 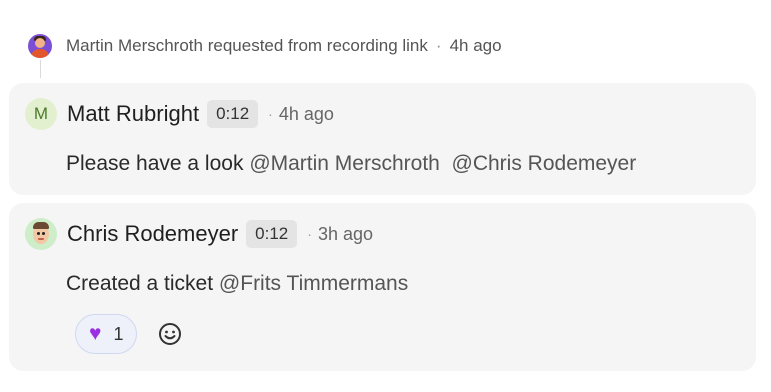 What do you see at coordinates (344, 163) in the screenshot?
I see `mention-link: @Martin Merschroth` at bounding box center [344, 163].